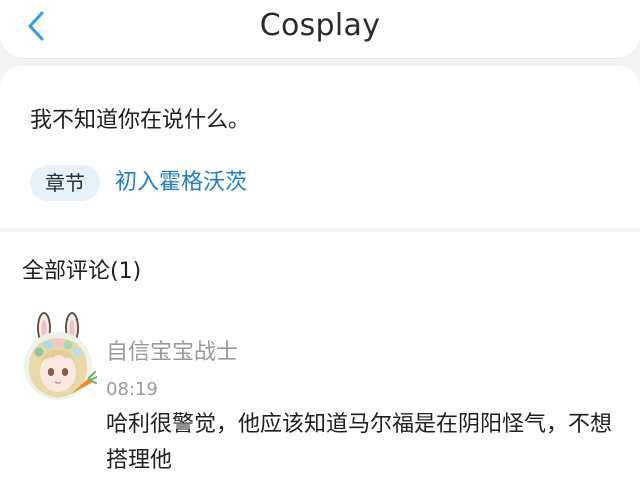  What do you see at coordinates (58, 357) in the screenshot?
I see `avatar` at bounding box center [58, 357].